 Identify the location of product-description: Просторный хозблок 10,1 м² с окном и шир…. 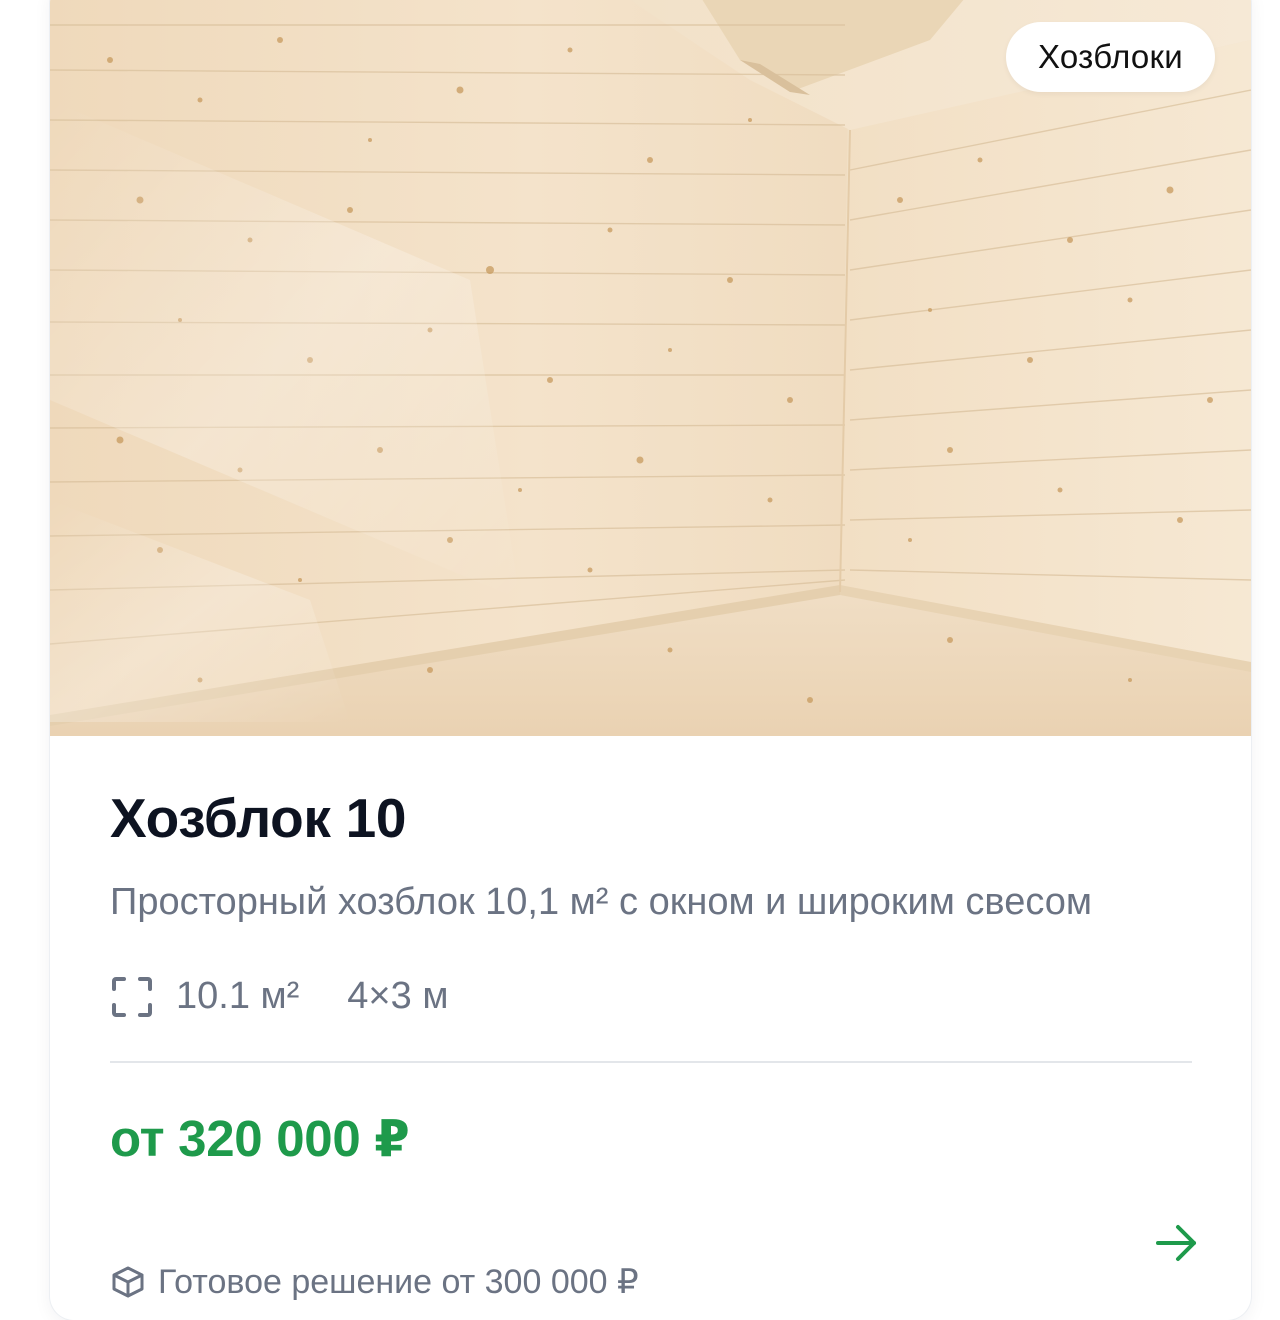
(601, 901).